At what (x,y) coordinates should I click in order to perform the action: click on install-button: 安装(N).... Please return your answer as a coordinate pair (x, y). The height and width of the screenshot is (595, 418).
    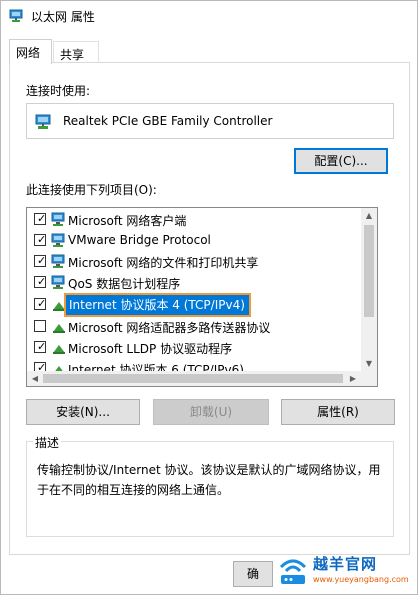
    Looking at the image, I should click on (83, 412).